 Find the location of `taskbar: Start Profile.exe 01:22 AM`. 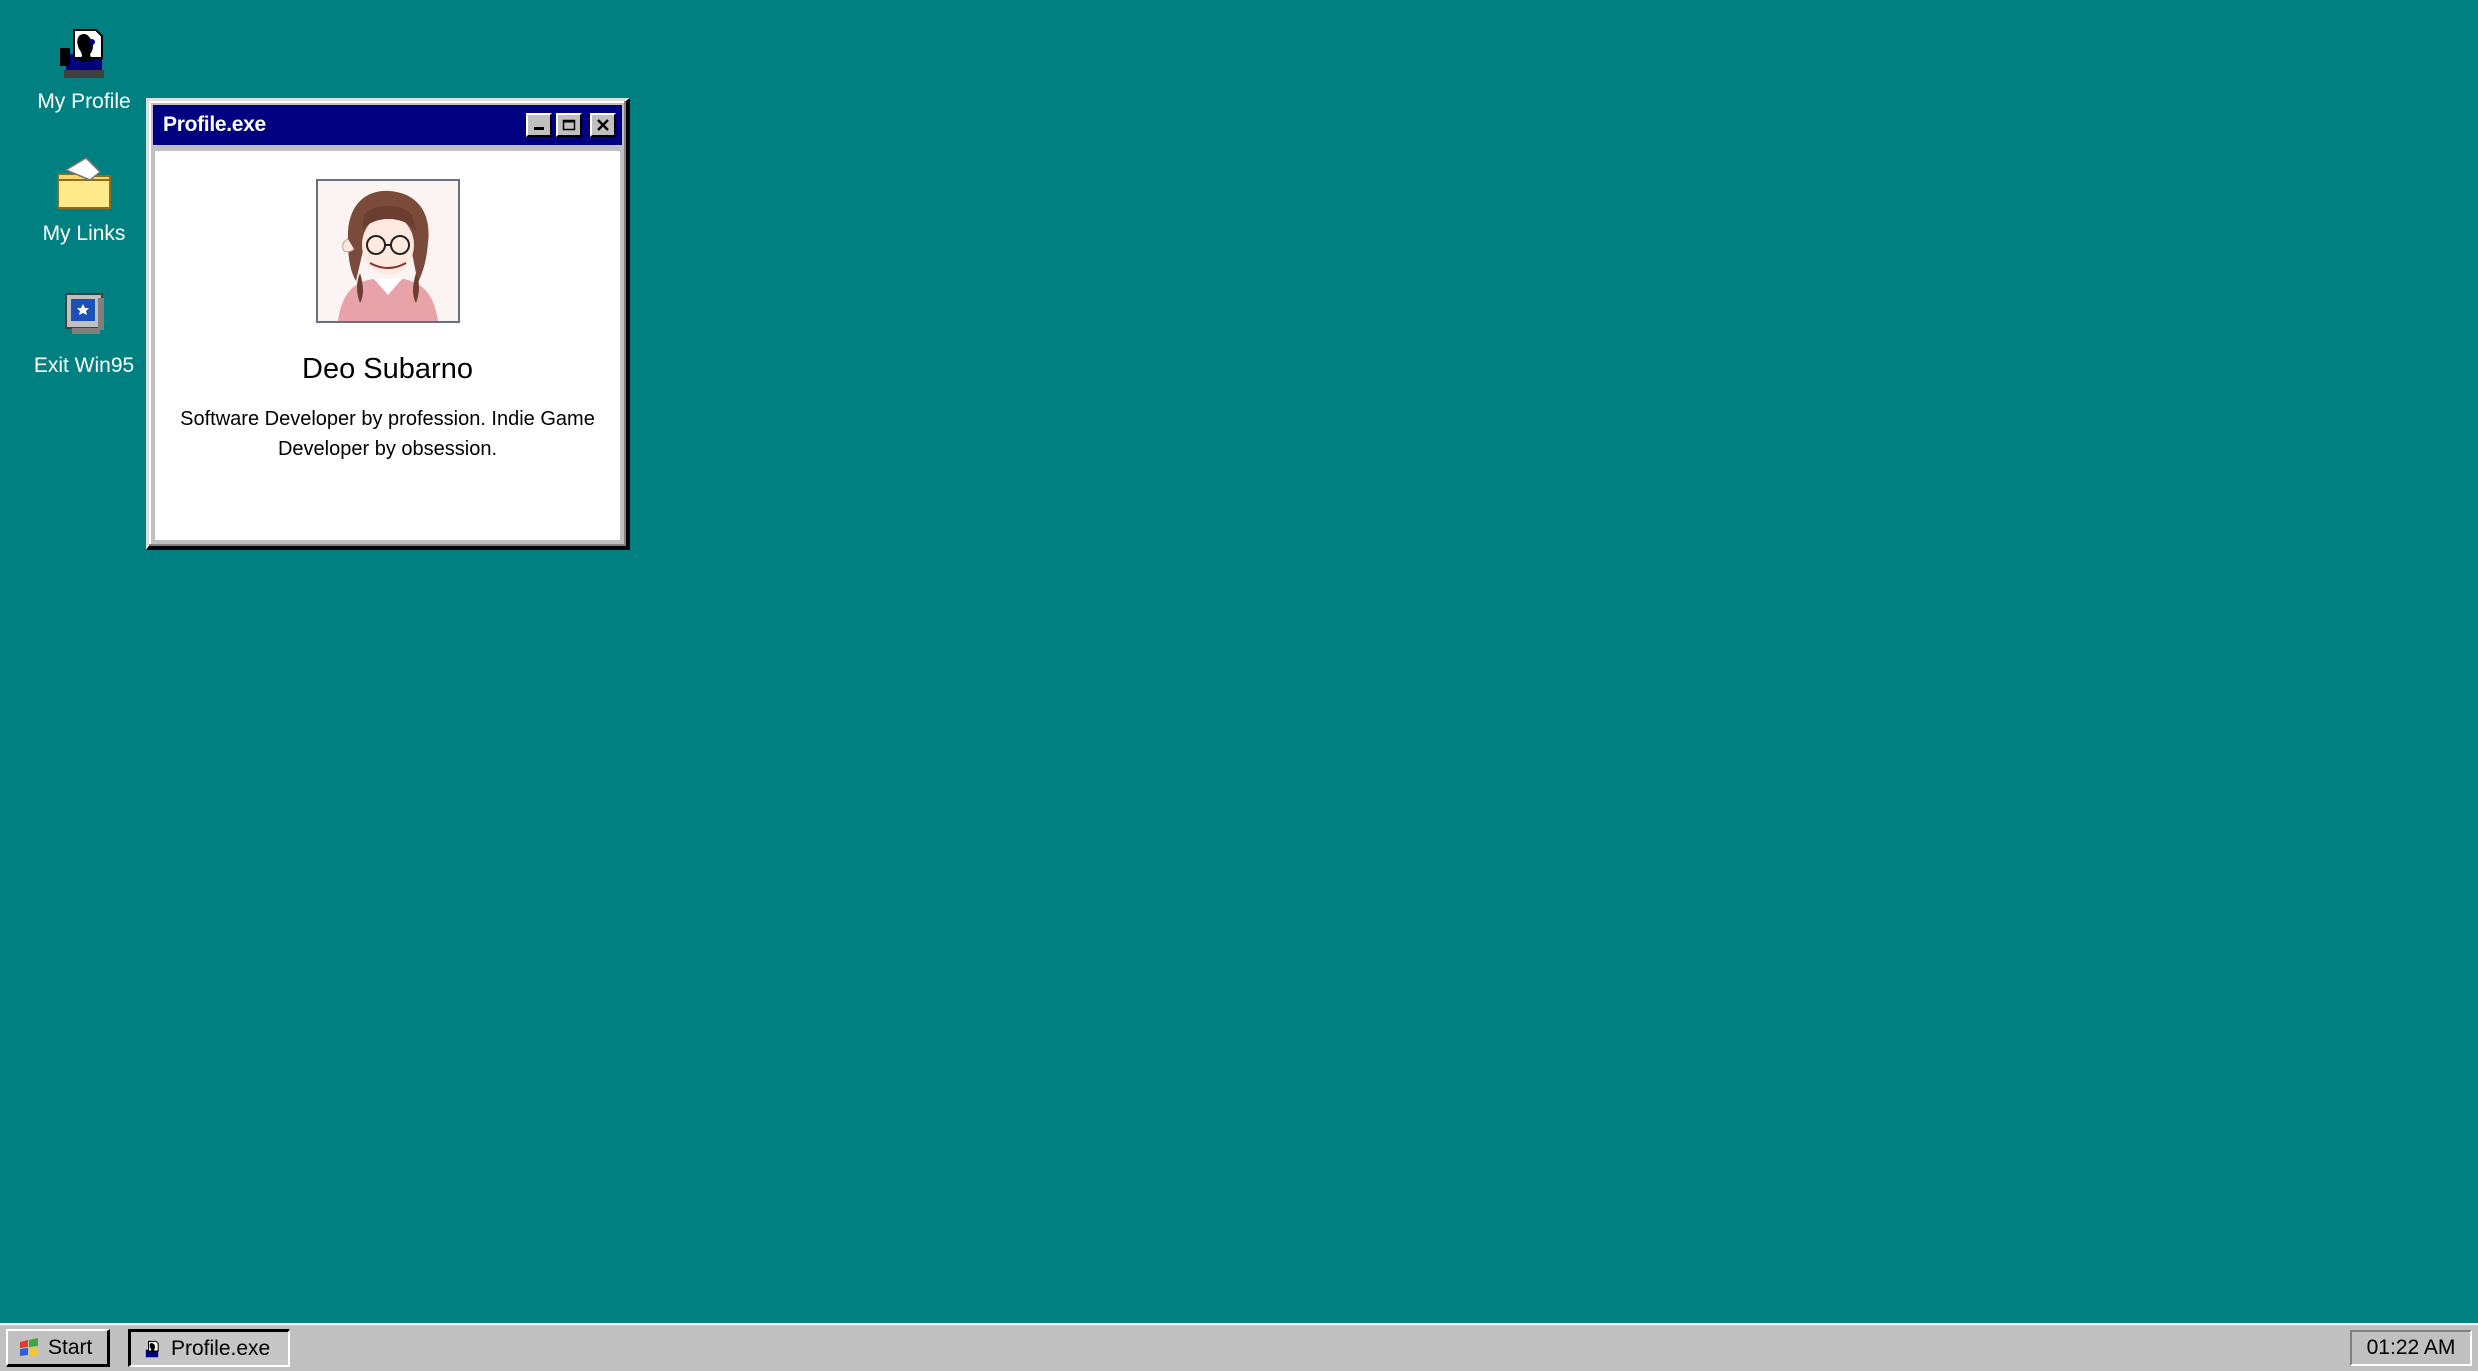

taskbar: Start Profile.exe 01:22 AM is located at coordinates (1239, 1347).